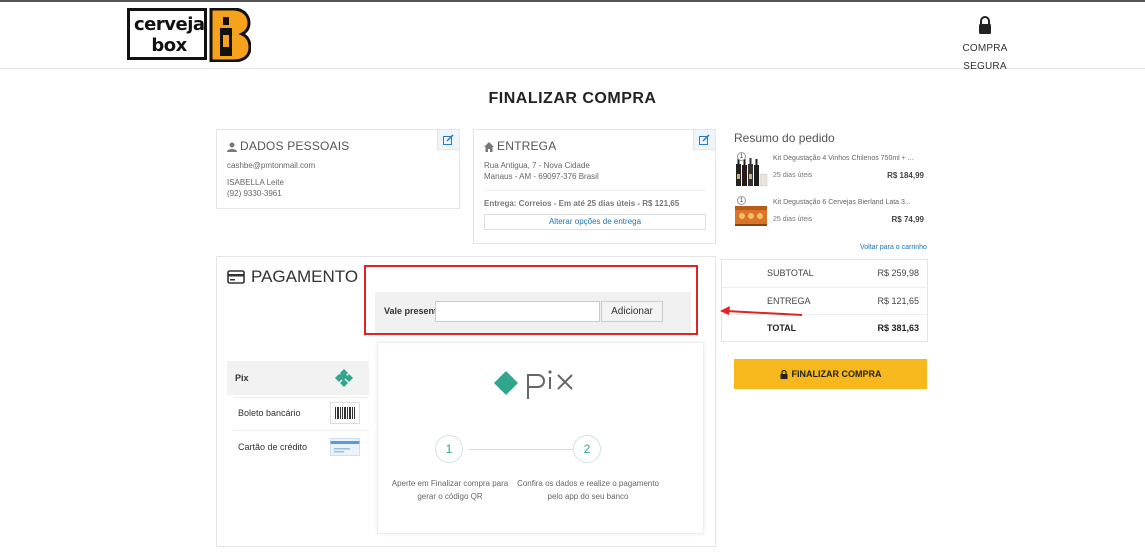  I want to click on payment-title: PAGAMENTO, so click(292, 277).